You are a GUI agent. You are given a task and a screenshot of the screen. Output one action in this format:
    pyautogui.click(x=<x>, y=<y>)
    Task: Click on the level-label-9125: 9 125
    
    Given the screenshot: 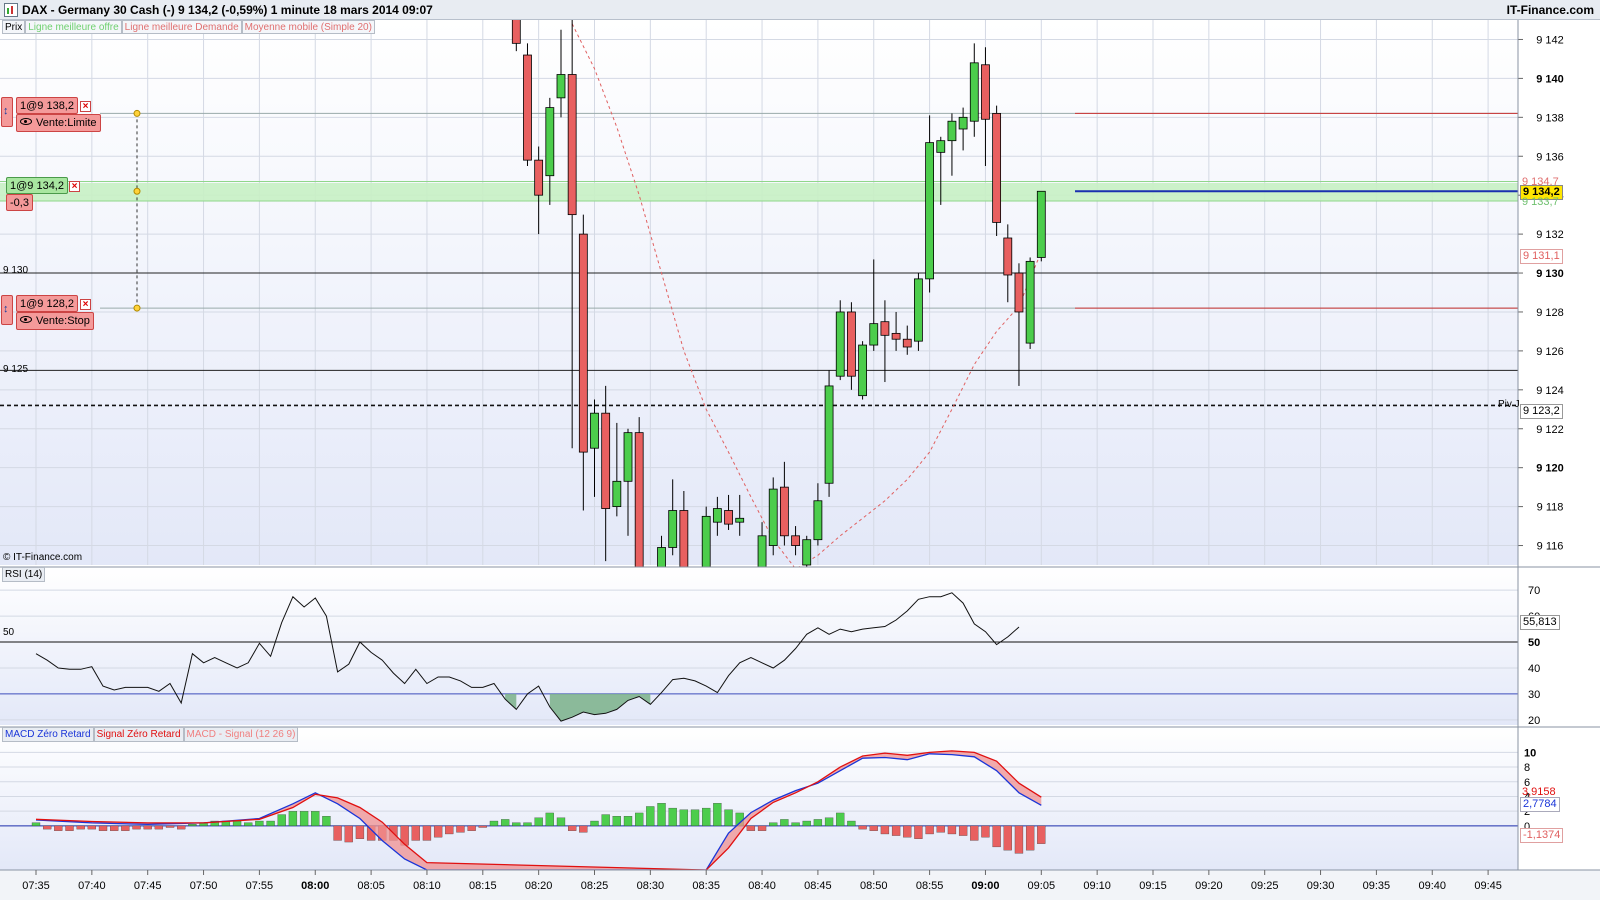 What is the action you would take?
    pyautogui.click(x=16, y=369)
    